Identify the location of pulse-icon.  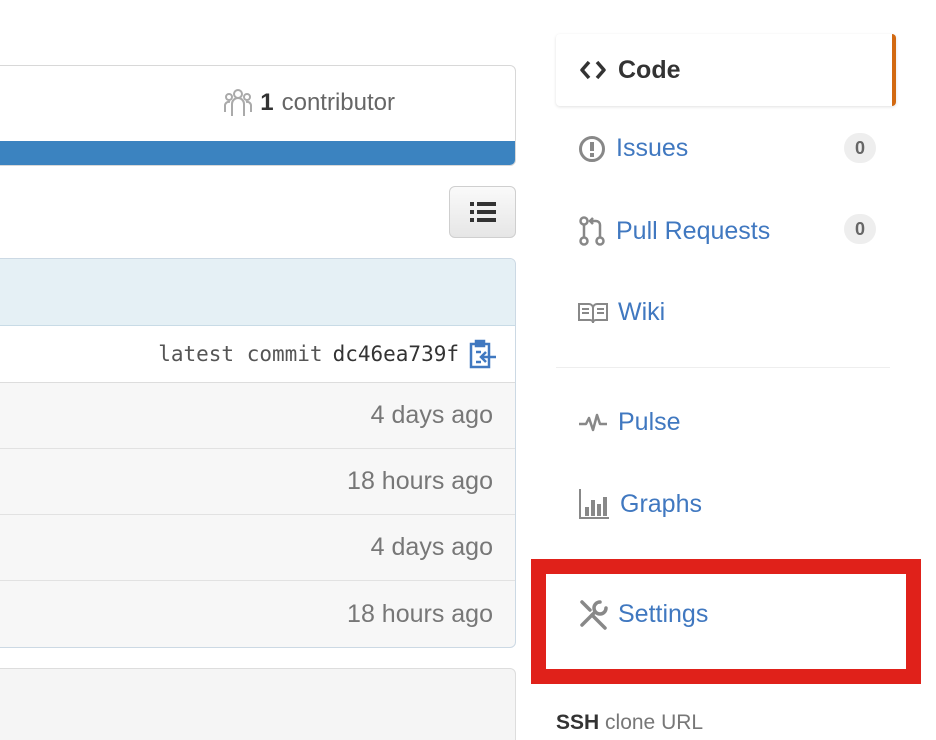
(593, 423).